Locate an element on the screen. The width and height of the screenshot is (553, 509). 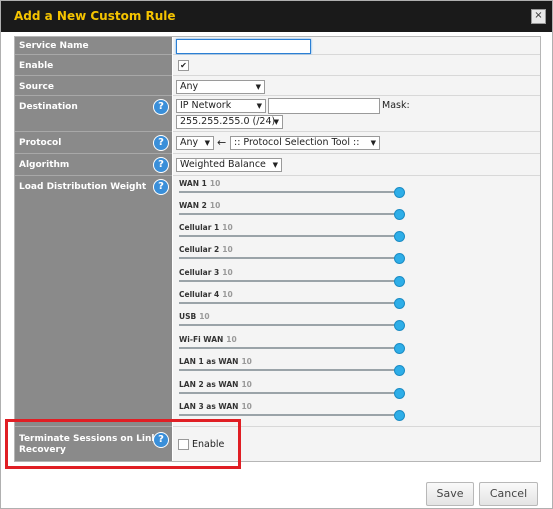
weight-row-cellular-2: Cellular 2 10 is located at coordinates (356, 256).